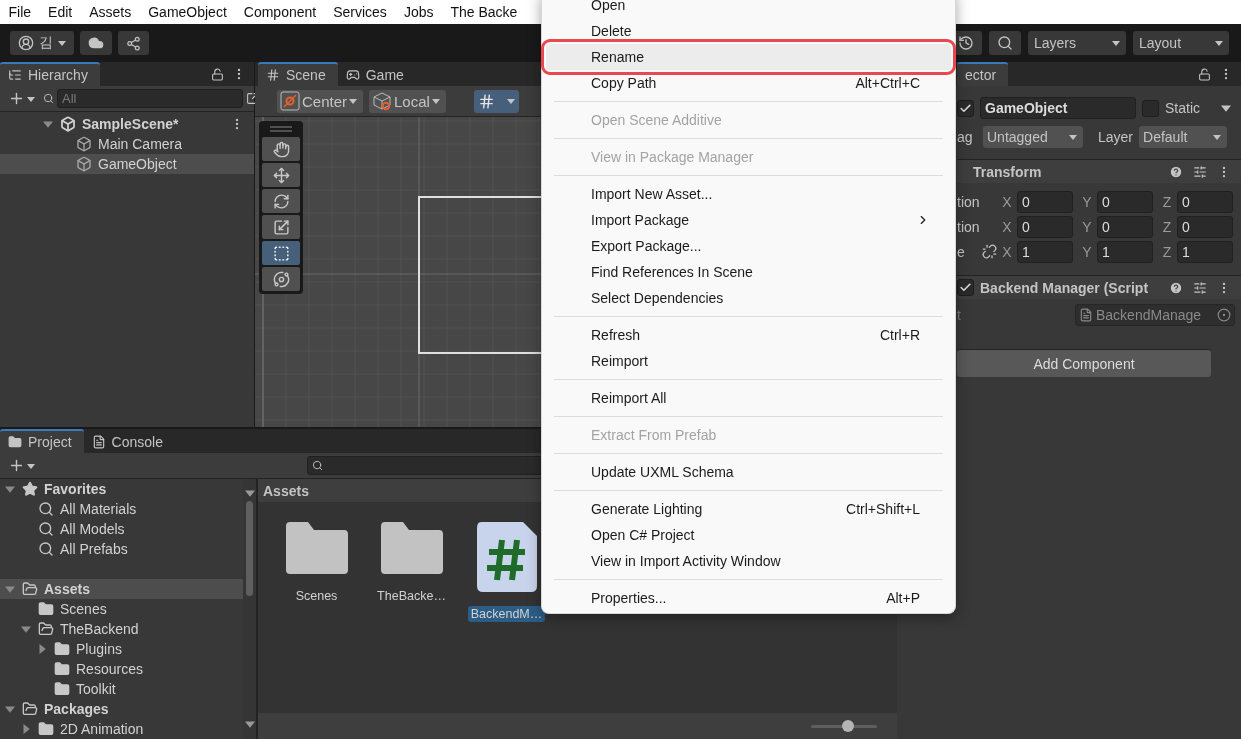 The width and height of the screenshot is (1241, 739). Describe the element at coordinates (1181, 43) in the screenshot. I see `layout-dropdown: Layout` at that location.